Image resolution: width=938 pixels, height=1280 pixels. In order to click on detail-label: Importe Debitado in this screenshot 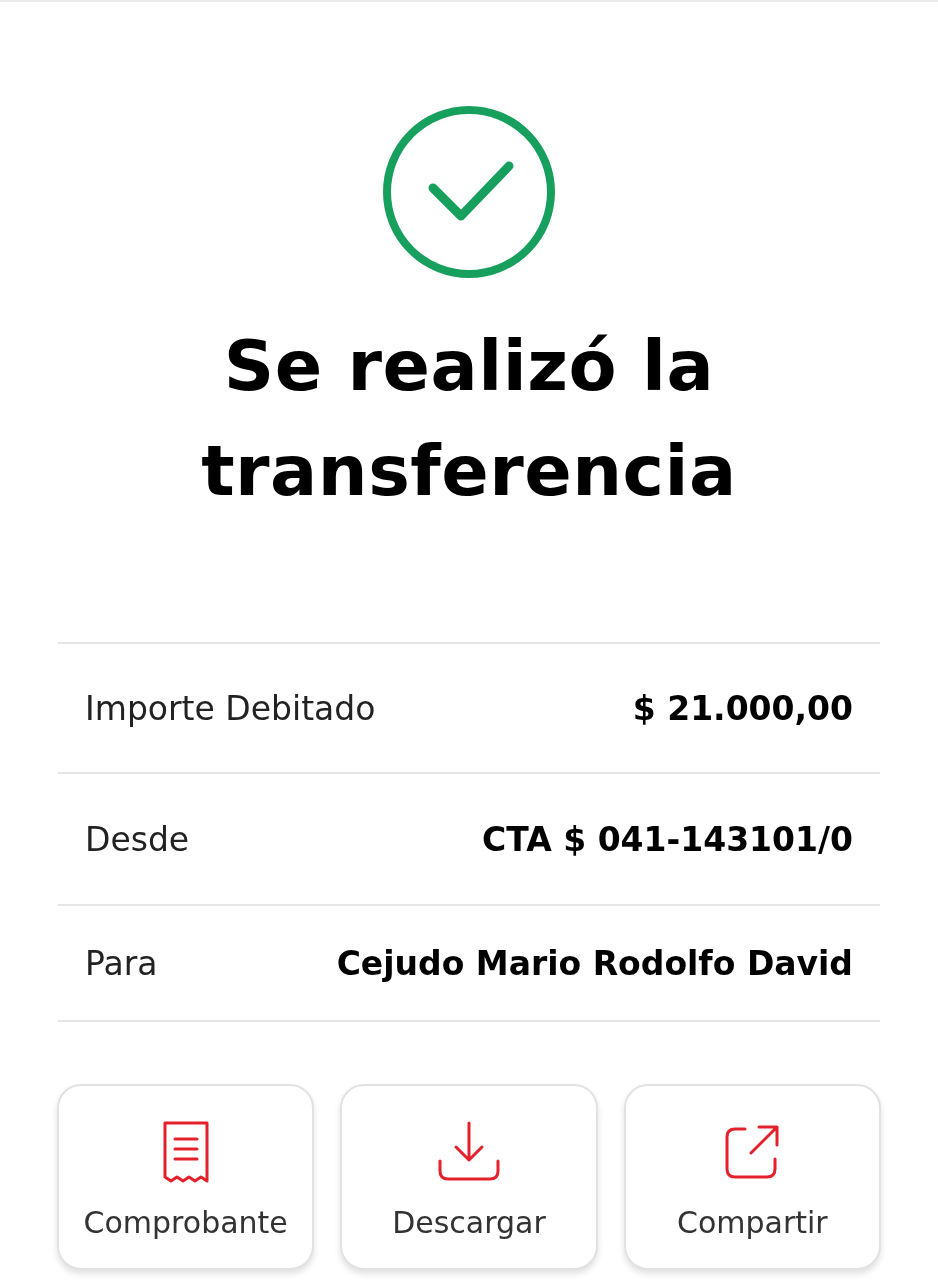, I will do `click(230, 708)`.